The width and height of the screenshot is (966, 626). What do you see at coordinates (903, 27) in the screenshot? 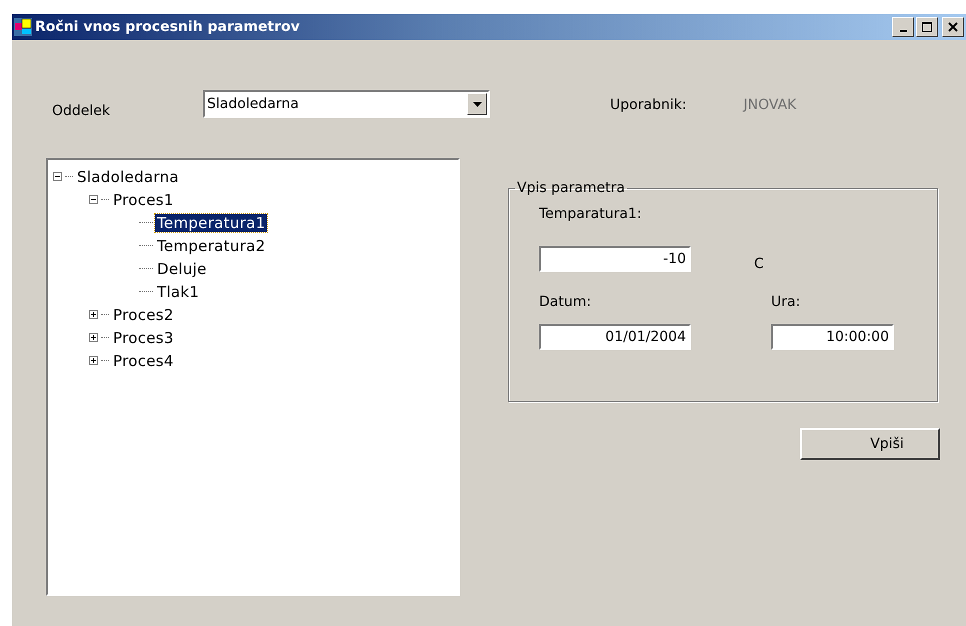
I see `minimize-button` at bounding box center [903, 27].